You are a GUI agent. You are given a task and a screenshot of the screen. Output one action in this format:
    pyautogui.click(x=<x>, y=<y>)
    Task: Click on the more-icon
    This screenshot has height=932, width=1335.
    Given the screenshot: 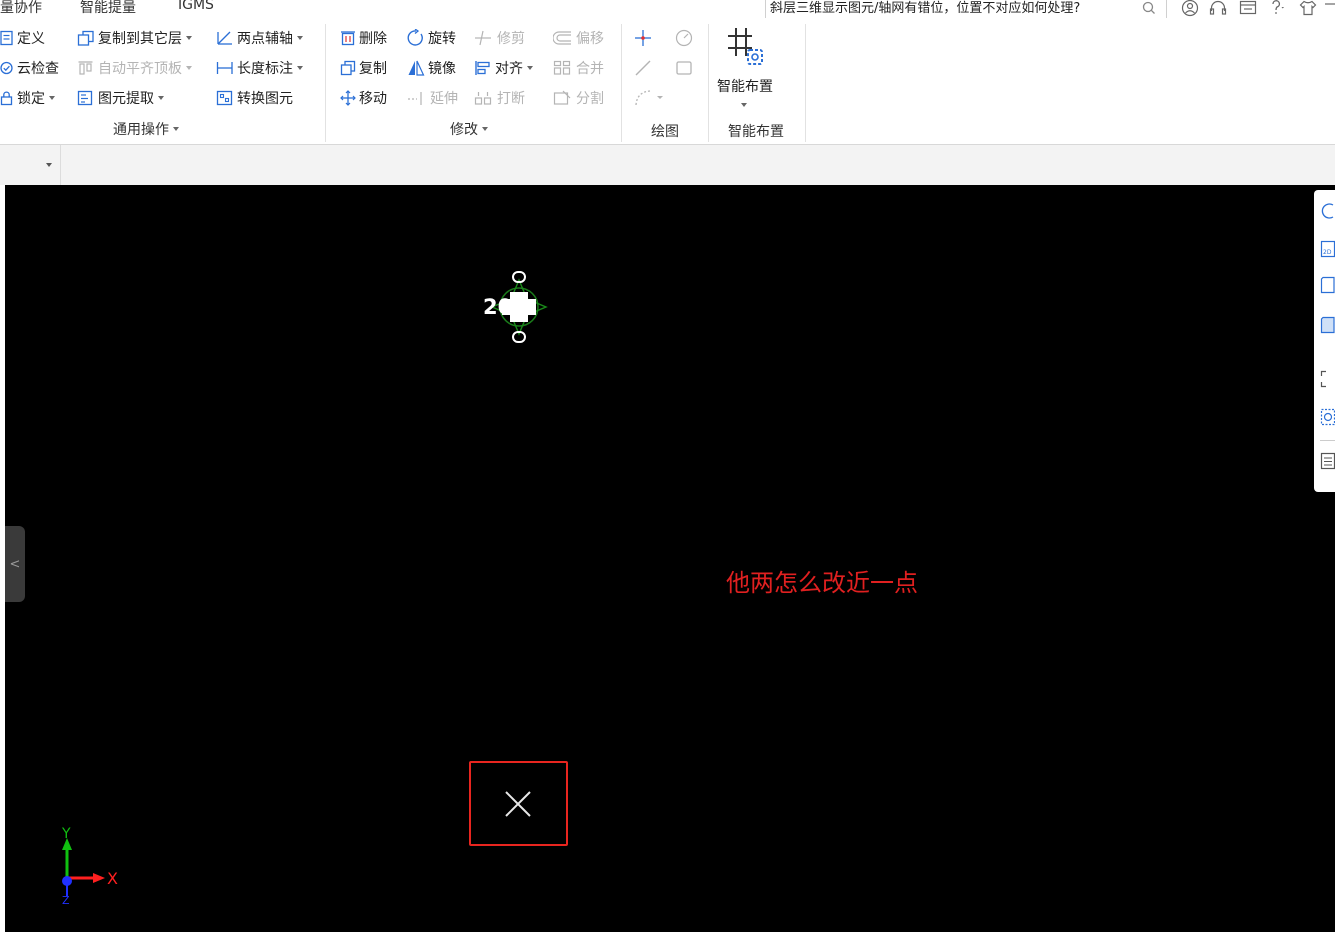 What is the action you would take?
    pyautogui.click(x=1328, y=9)
    